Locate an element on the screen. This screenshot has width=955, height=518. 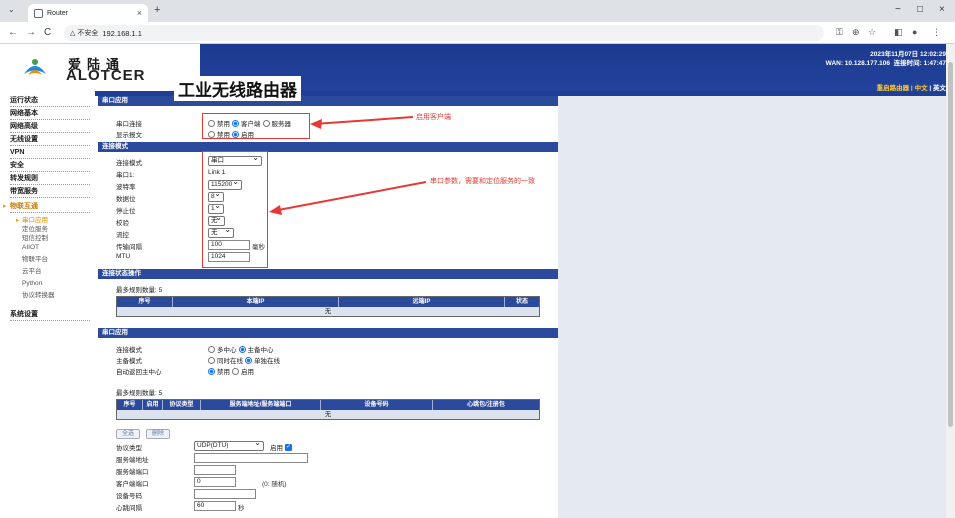
sidebar-sub-cloud: 云平台 is located at coordinates (32, 271).